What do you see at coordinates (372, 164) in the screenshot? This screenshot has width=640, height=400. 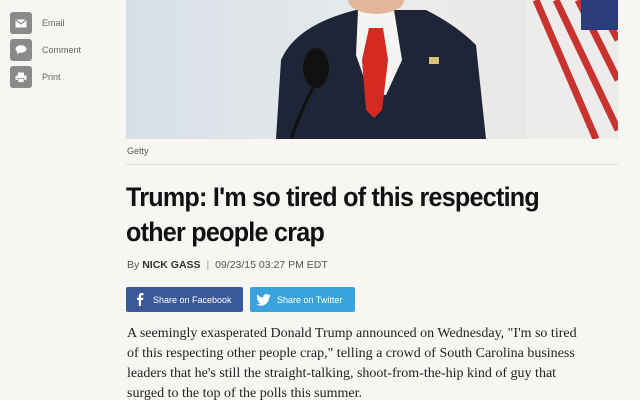 I see `caption-divider` at bounding box center [372, 164].